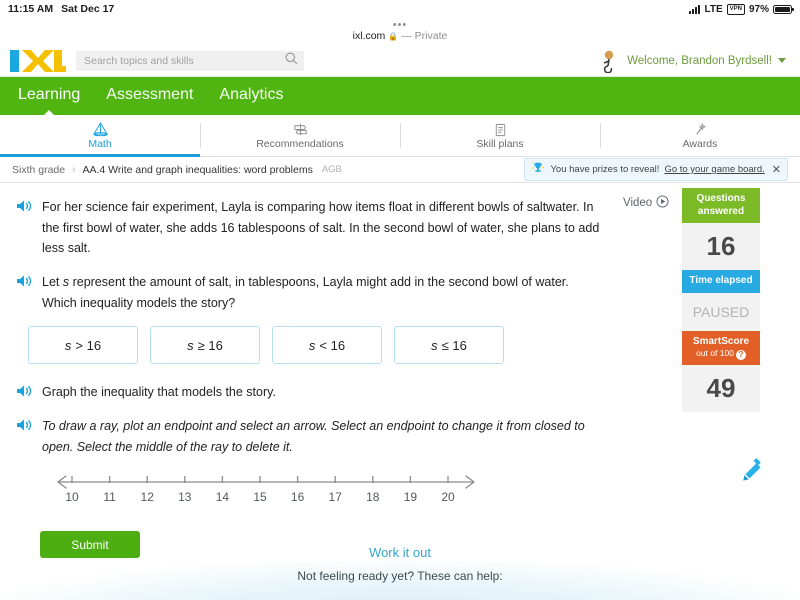  What do you see at coordinates (291, 61) in the screenshot?
I see `search-icon` at bounding box center [291, 61].